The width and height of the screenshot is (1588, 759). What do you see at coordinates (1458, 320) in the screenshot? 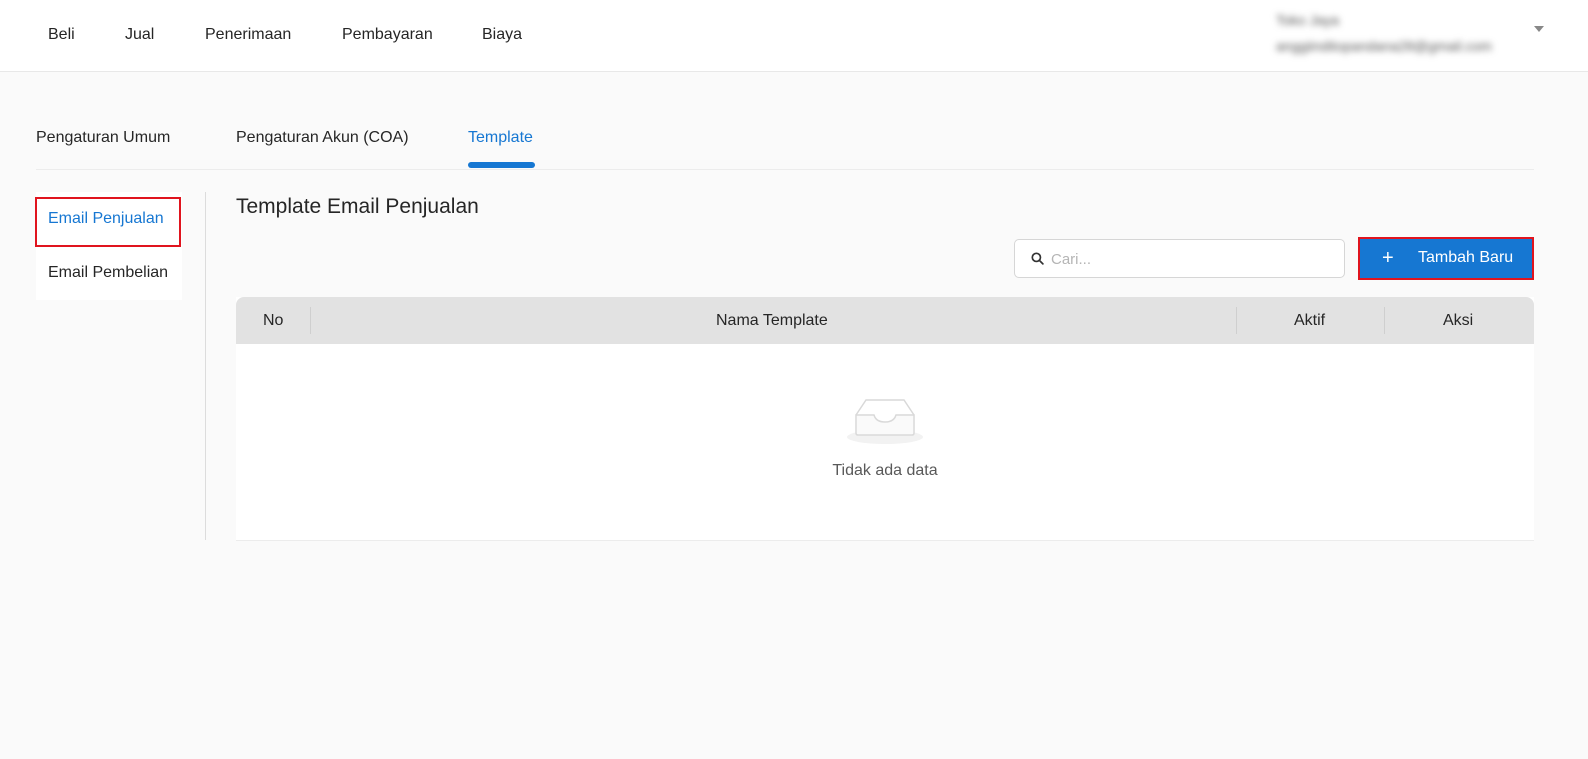
I see `column-header-aksi: Aksi` at bounding box center [1458, 320].